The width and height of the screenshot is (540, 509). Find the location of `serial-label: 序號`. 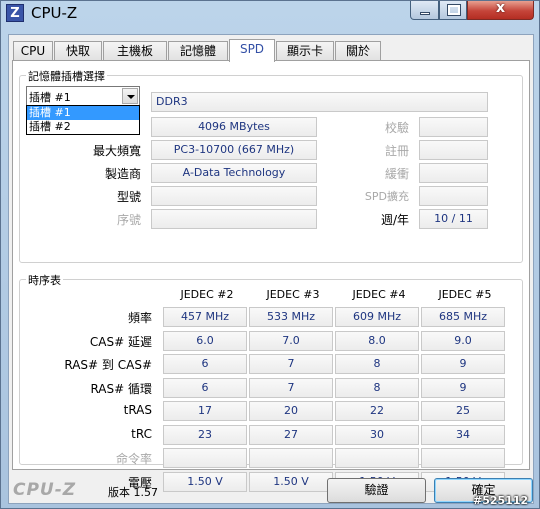

serial-label: 序號 is located at coordinates (128, 220).